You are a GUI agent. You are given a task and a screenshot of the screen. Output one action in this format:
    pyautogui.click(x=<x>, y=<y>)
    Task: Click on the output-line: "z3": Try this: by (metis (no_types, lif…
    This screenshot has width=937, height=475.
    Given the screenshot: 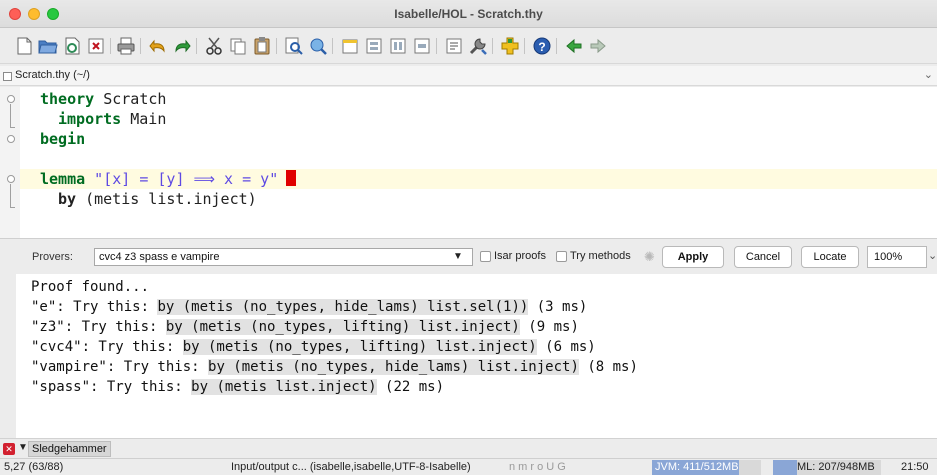 What is the action you would take?
    pyautogui.click(x=305, y=327)
    